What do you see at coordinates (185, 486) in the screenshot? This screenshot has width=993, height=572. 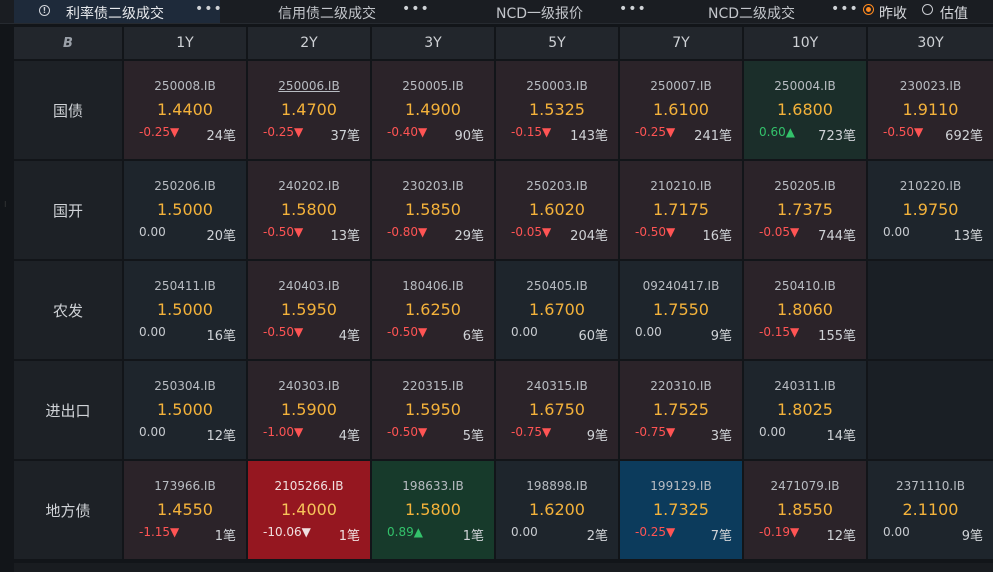 I see `bond-code: 173966.IB` at bounding box center [185, 486].